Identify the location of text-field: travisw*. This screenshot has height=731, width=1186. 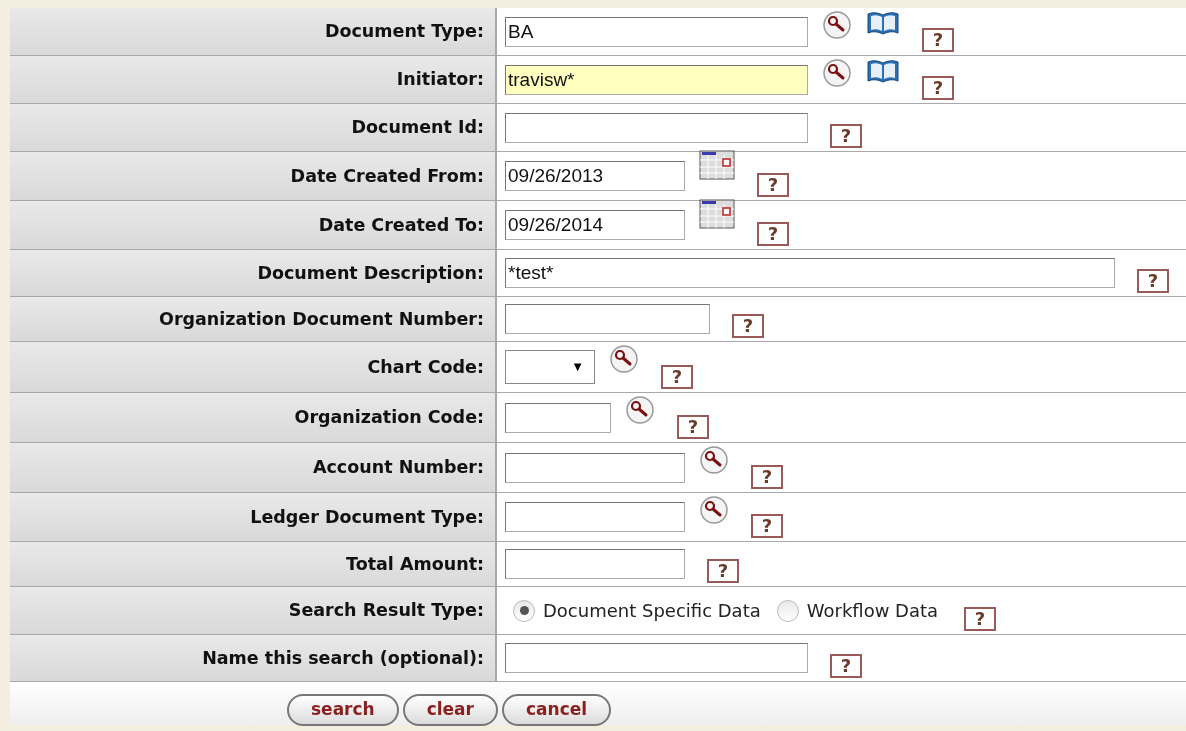
(656, 79).